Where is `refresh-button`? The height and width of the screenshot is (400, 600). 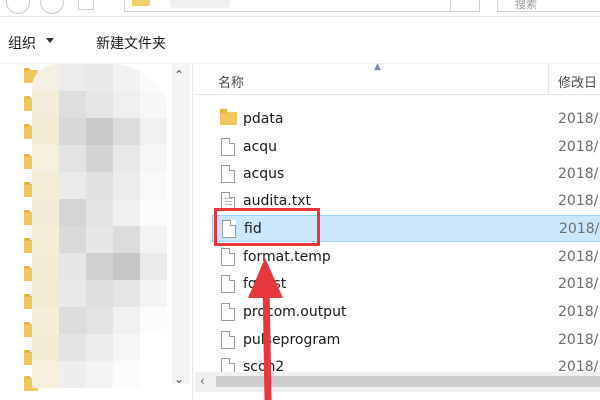 refresh-button is located at coordinates (465, 6).